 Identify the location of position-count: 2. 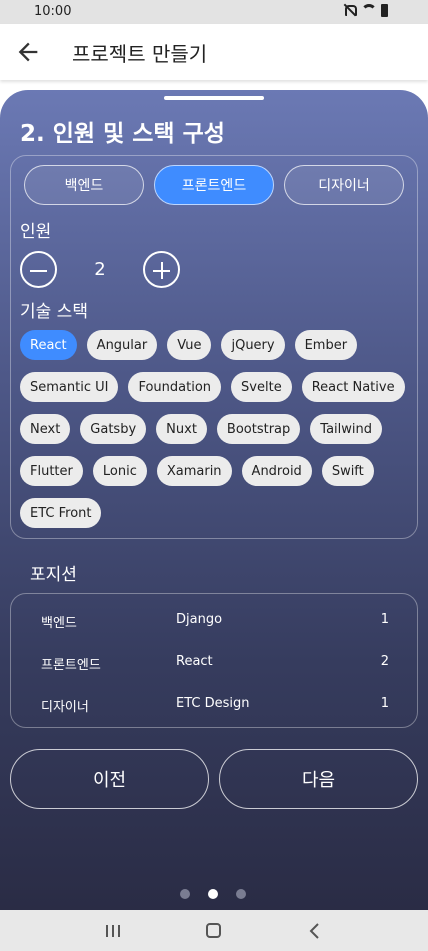
(384, 661).